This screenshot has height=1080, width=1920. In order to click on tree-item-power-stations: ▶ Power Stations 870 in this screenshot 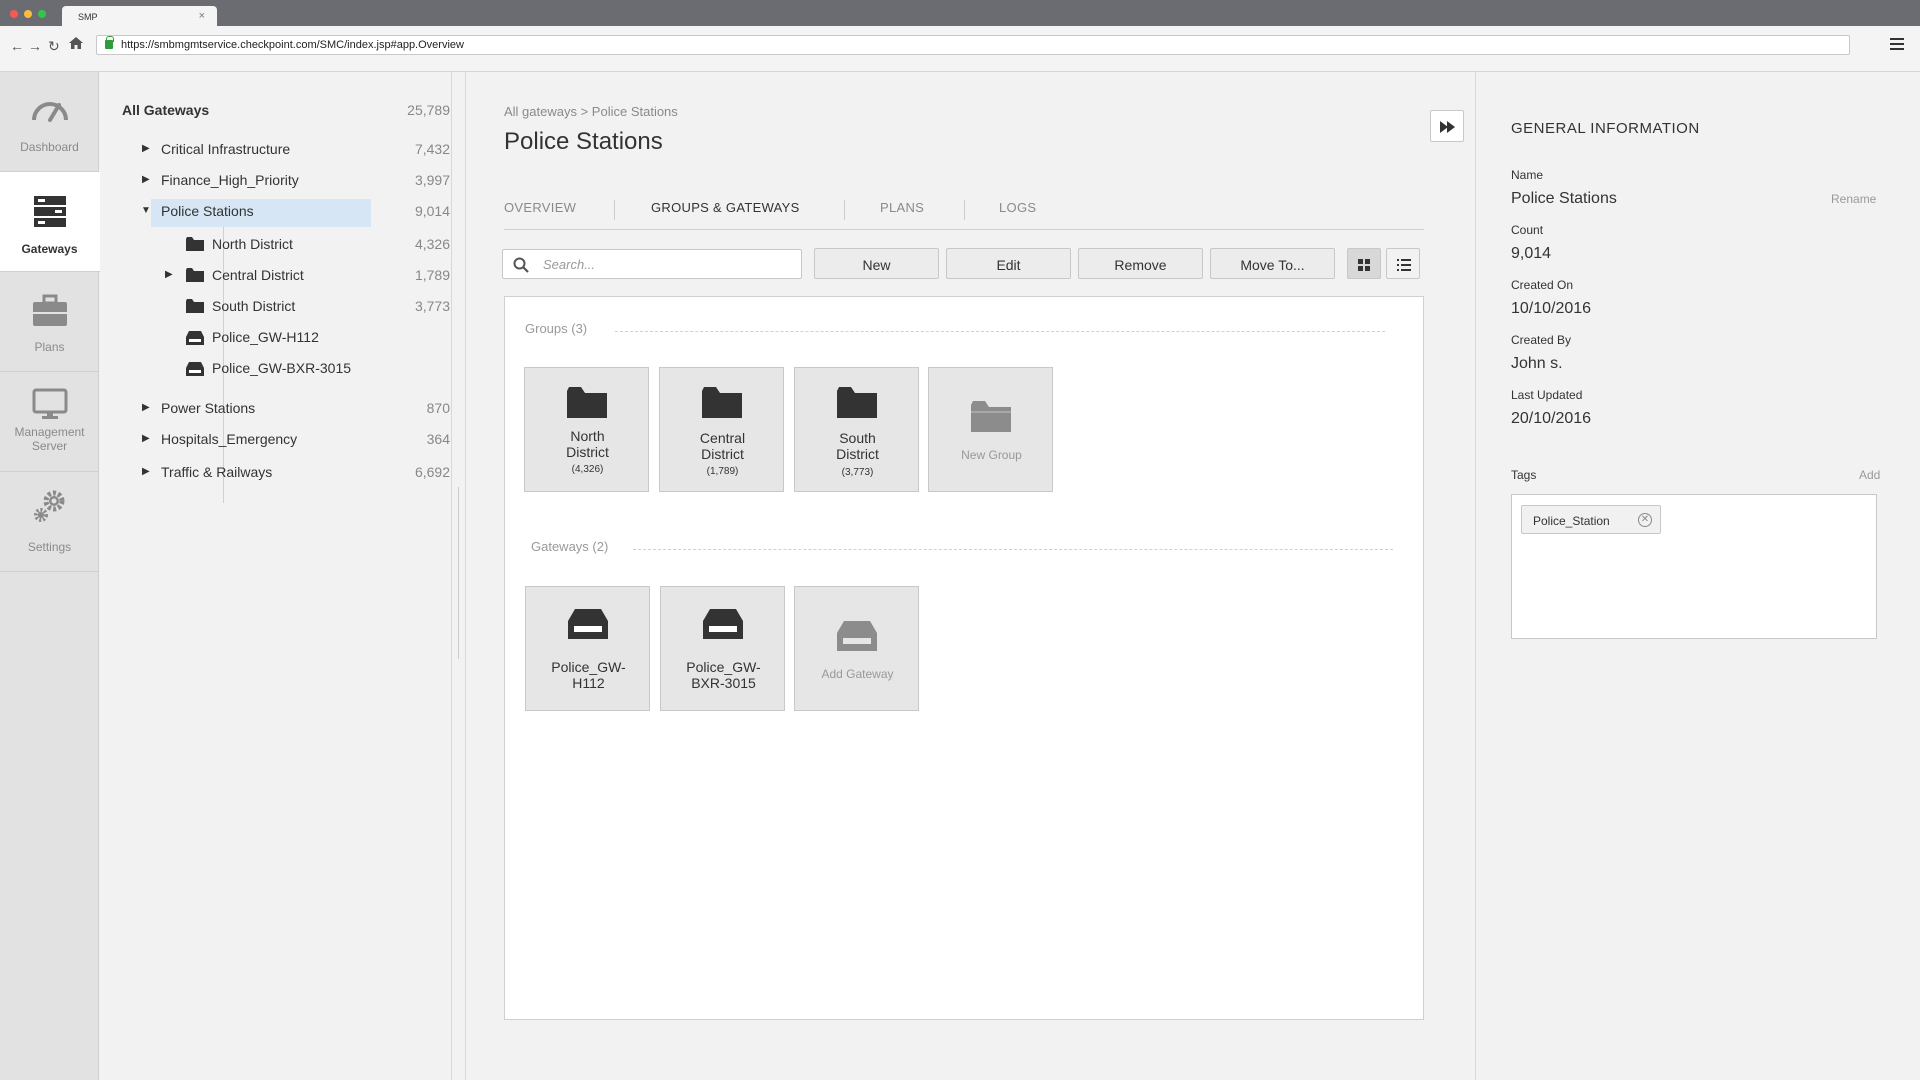, I will do `click(295, 408)`.